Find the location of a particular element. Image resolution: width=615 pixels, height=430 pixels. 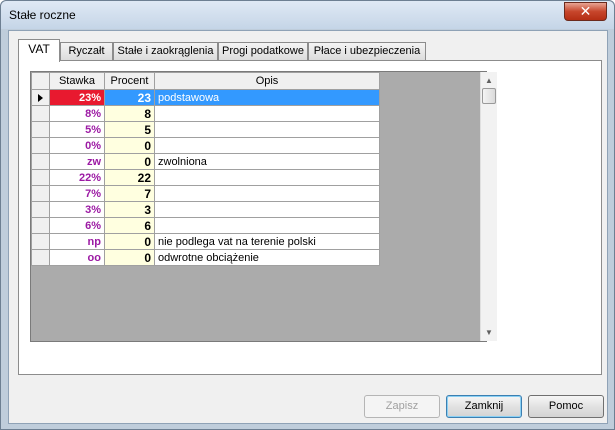

title-bar: Stałe roczne ✕ is located at coordinates (307, 15).